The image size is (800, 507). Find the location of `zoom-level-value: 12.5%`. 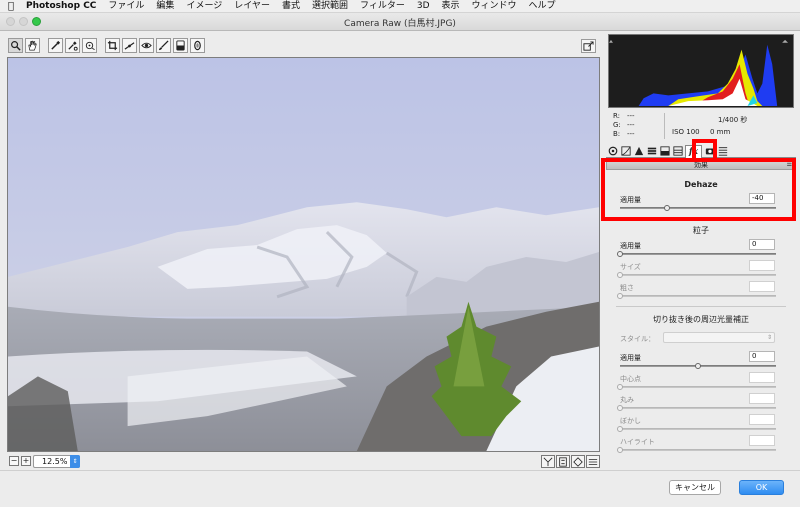

zoom-level-value: 12.5% is located at coordinates (55, 461).